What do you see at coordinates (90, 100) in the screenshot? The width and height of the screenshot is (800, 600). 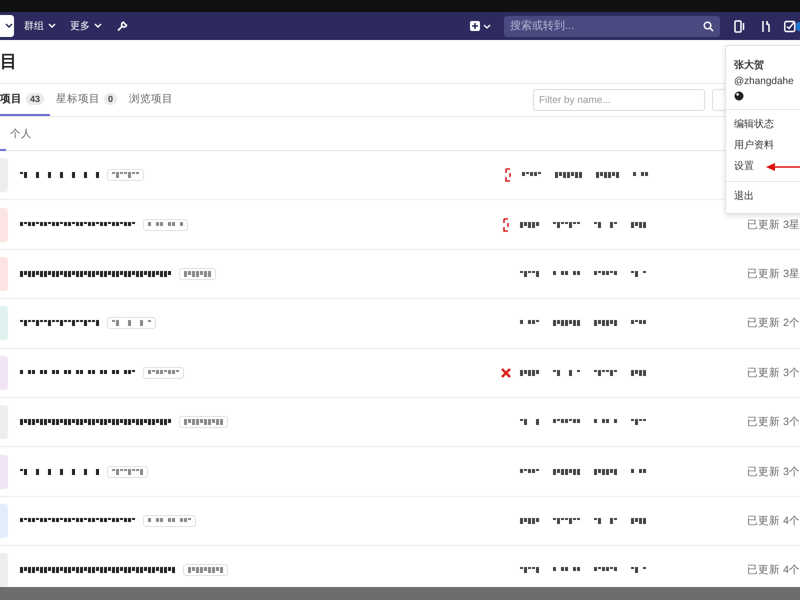 I see `tab: 星标项目 0` at bounding box center [90, 100].